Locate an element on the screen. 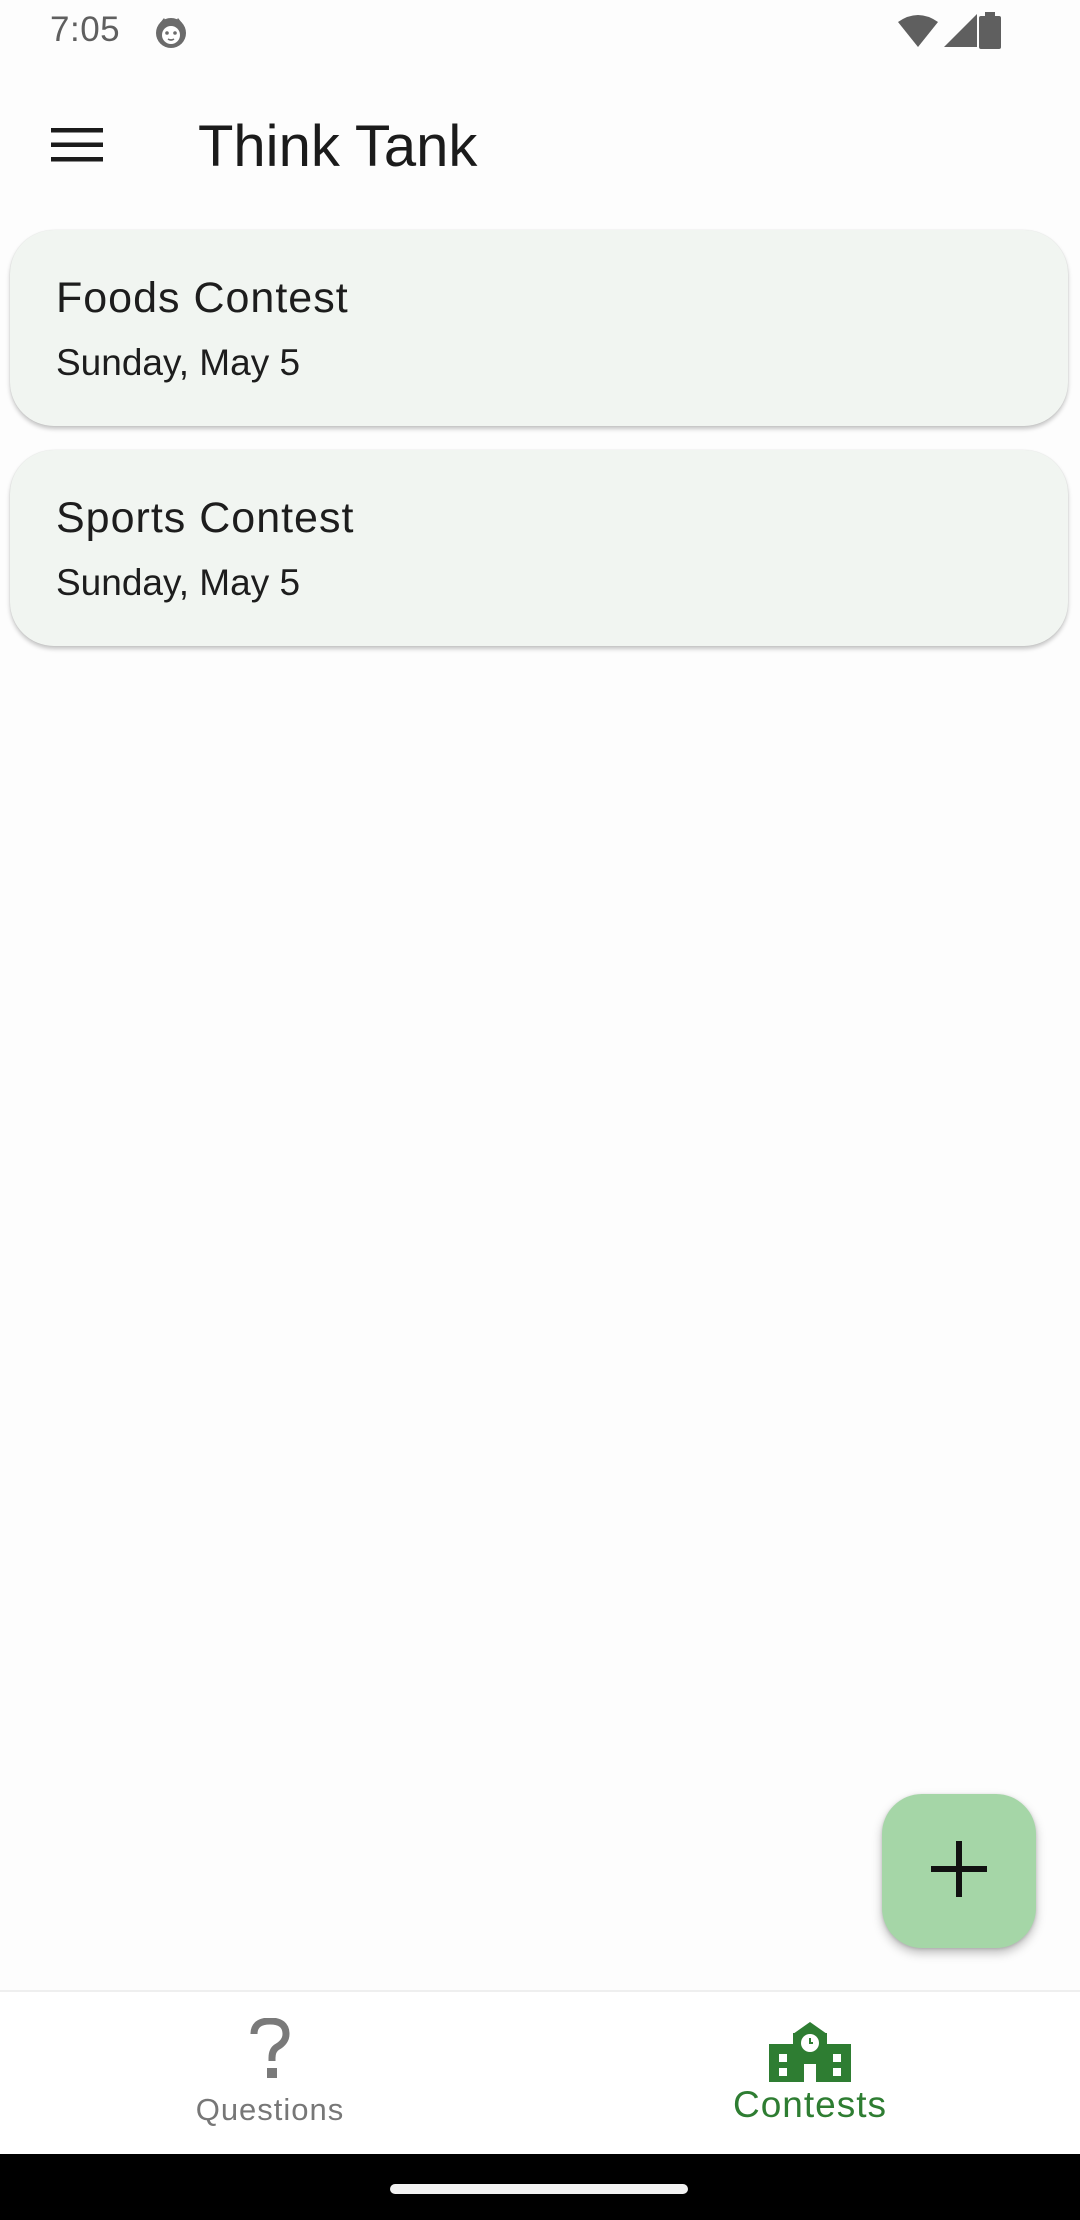 The image size is (1080, 2220). nav-item-contests: Contests is located at coordinates (810, 2074).